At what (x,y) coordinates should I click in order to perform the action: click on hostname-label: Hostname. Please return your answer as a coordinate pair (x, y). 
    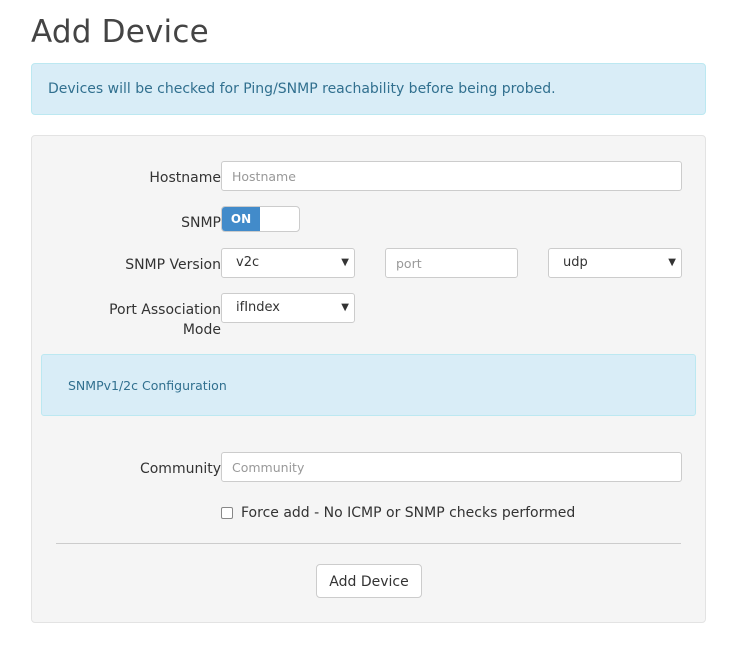
    Looking at the image, I should click on (185, 178).